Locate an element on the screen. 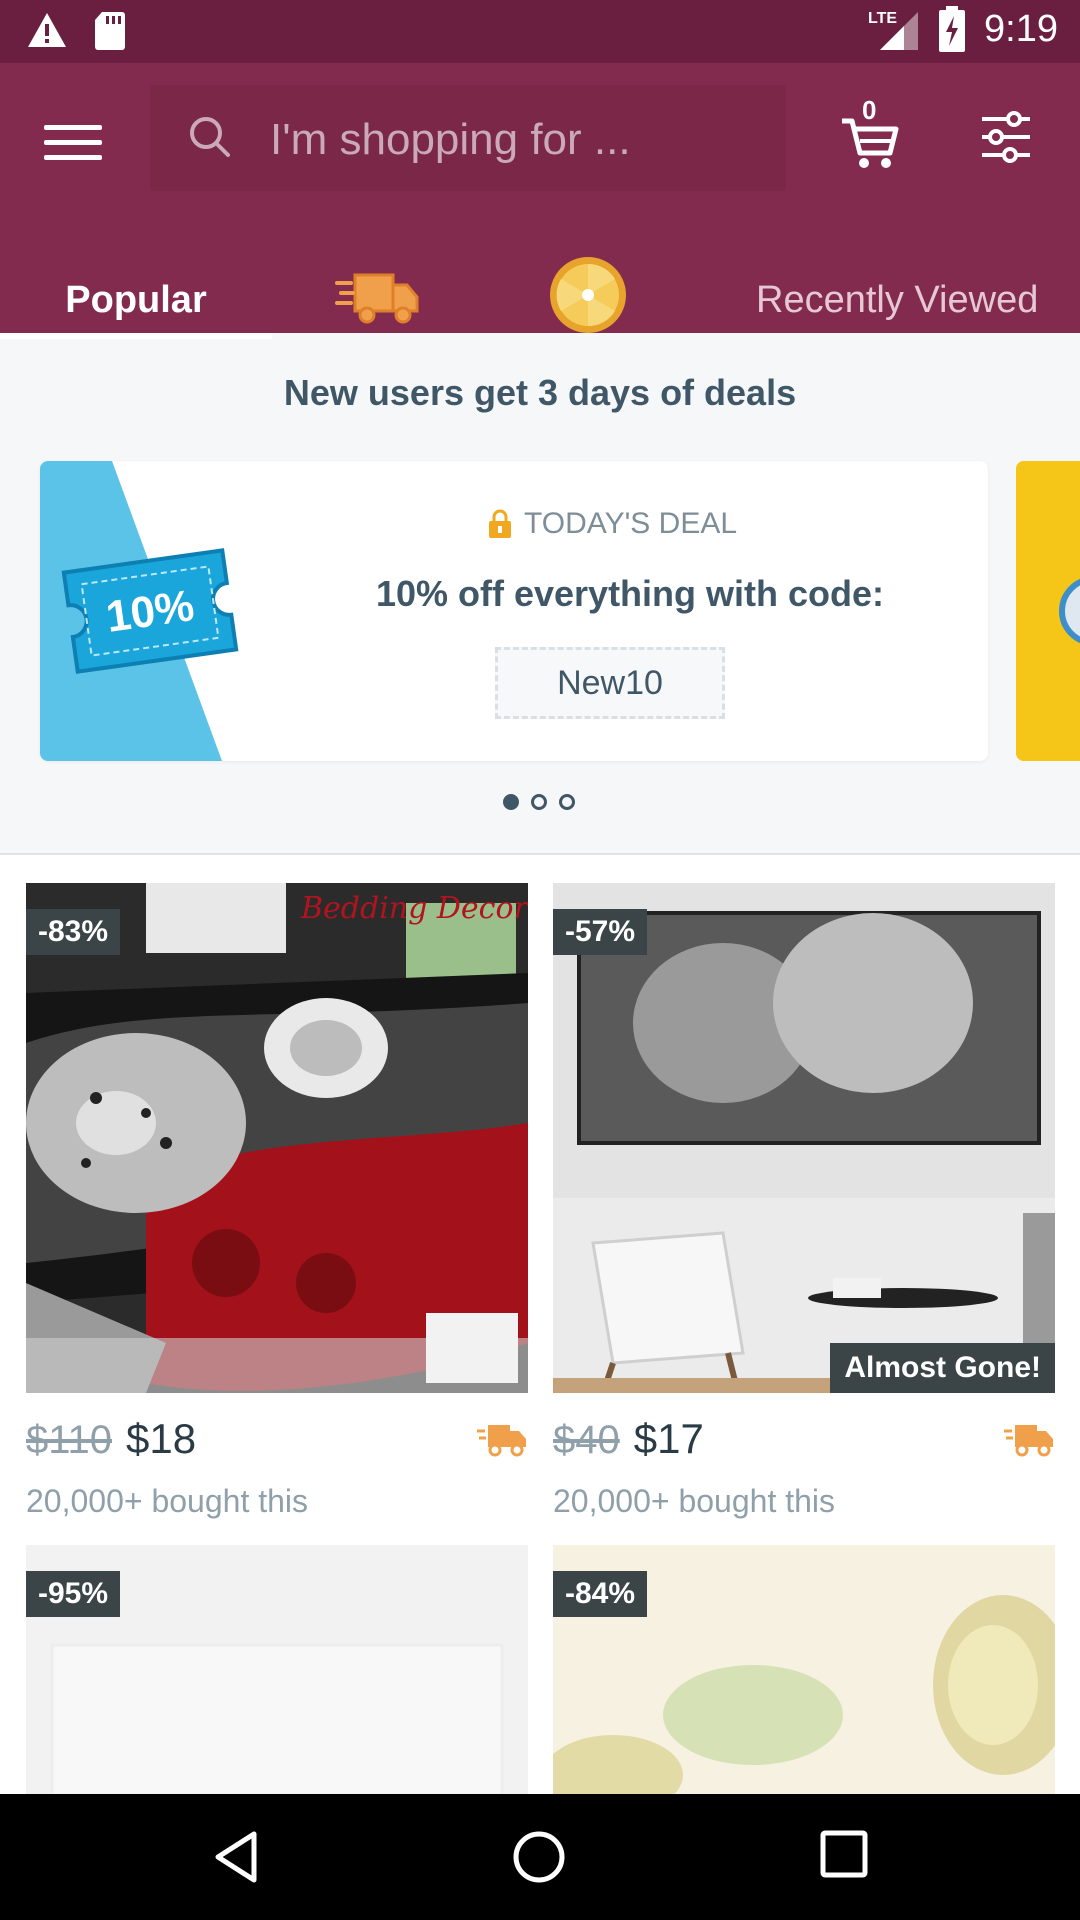 The height and width of the screenshot is (1920, 1080). menu-button is located at coordinates (73, 142).